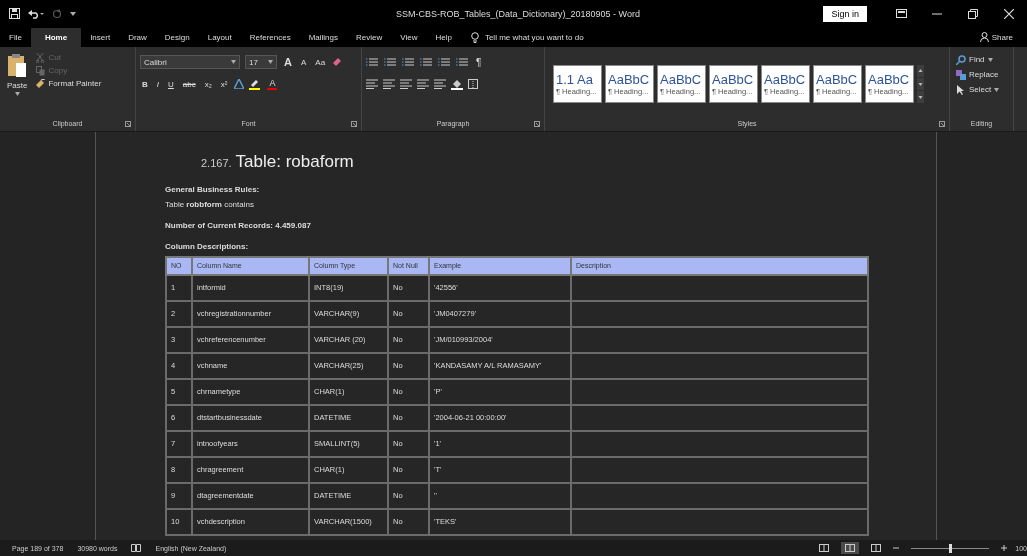 This screenshot has width=1027, height=556. Describe the element at coordinates (372, 62) in the screenshot. I see `bullets-icon` at that location.